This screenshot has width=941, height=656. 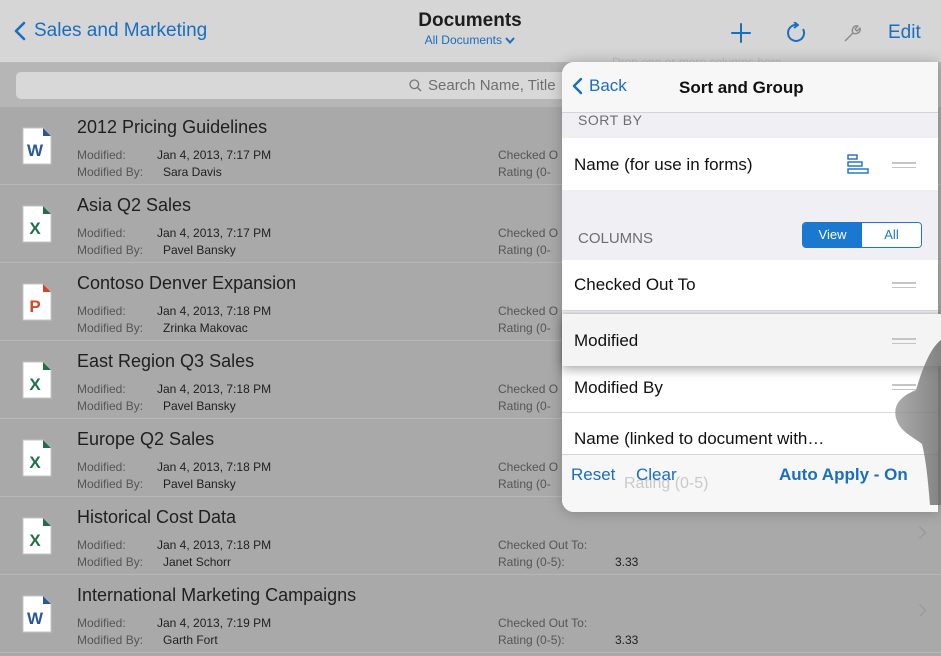 I want to click on view-selector-label: All Documents, so click(x=463, y=40).